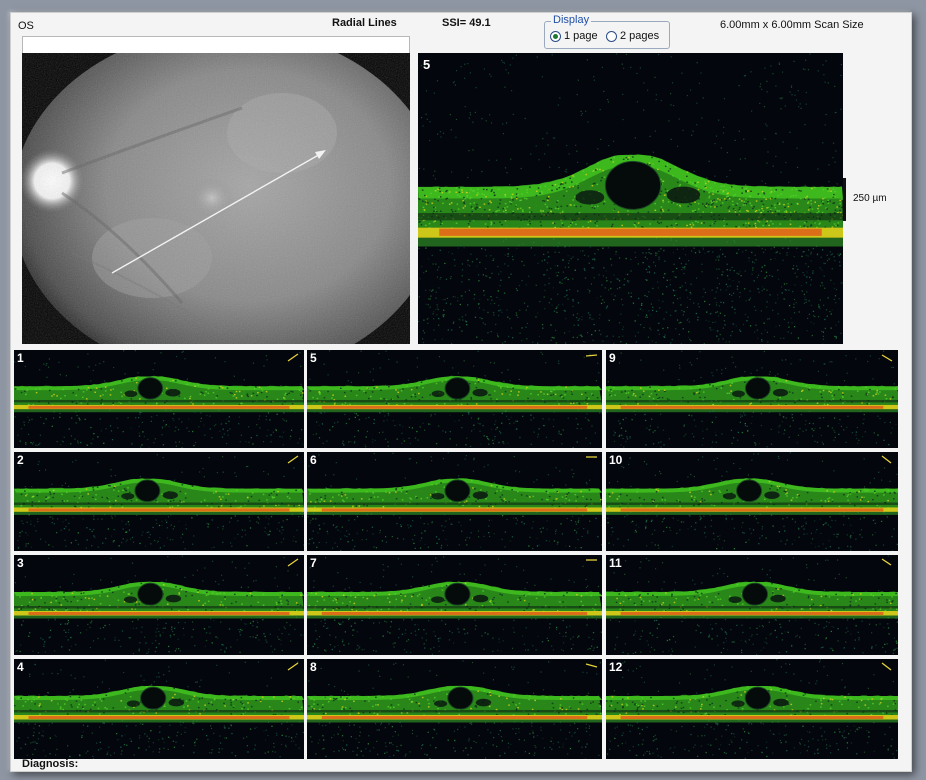  What do you see at coordinates (20, 358) in the screenshot?
I see `thumbnail-scan-number: 1` at bounding box center [20, 358].